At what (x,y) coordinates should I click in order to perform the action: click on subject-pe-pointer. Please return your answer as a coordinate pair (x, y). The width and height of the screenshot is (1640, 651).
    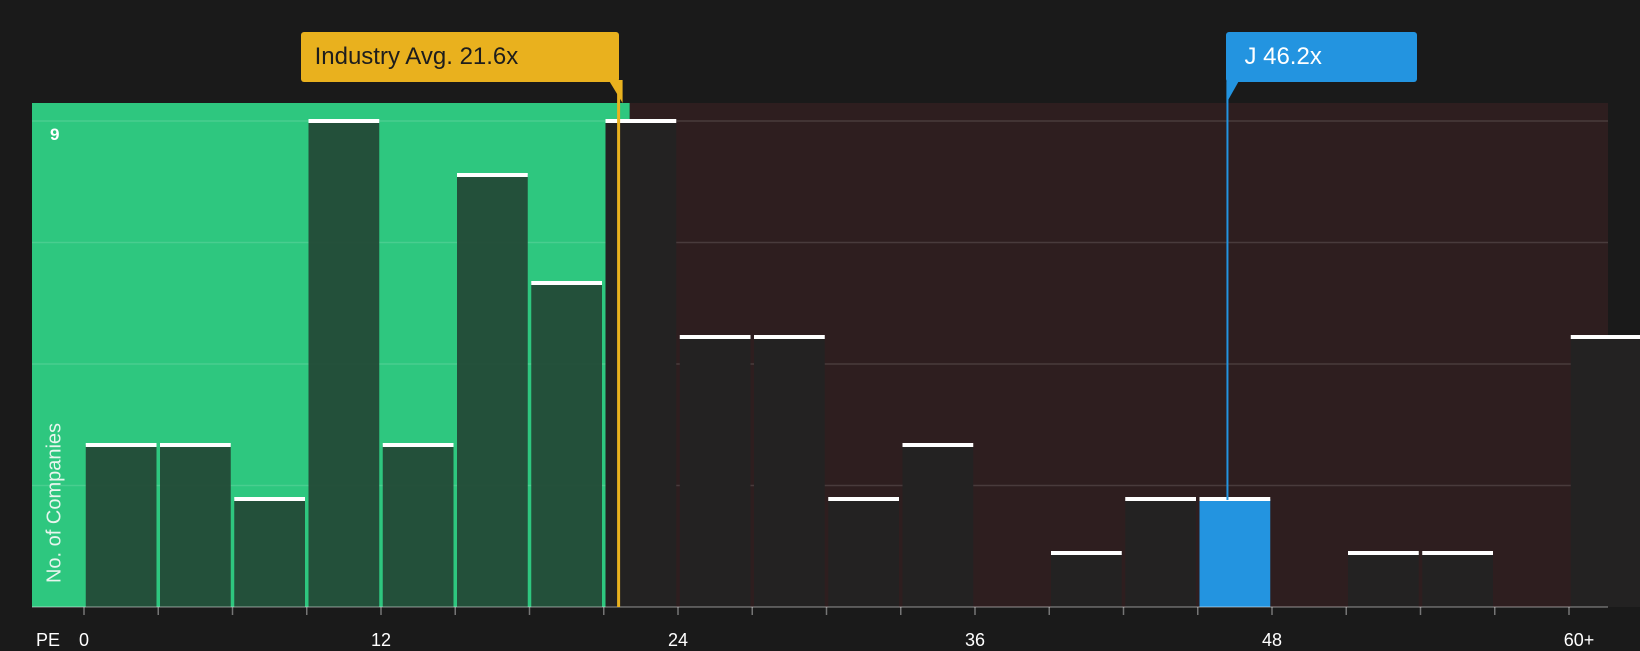
    Looking at the image, I should click on (1233, 91).